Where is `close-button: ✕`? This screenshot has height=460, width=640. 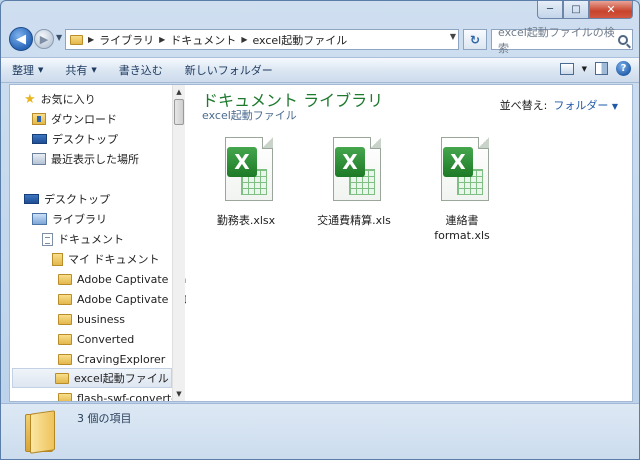 close-button: ✕ is located at coordinates (611, 10).